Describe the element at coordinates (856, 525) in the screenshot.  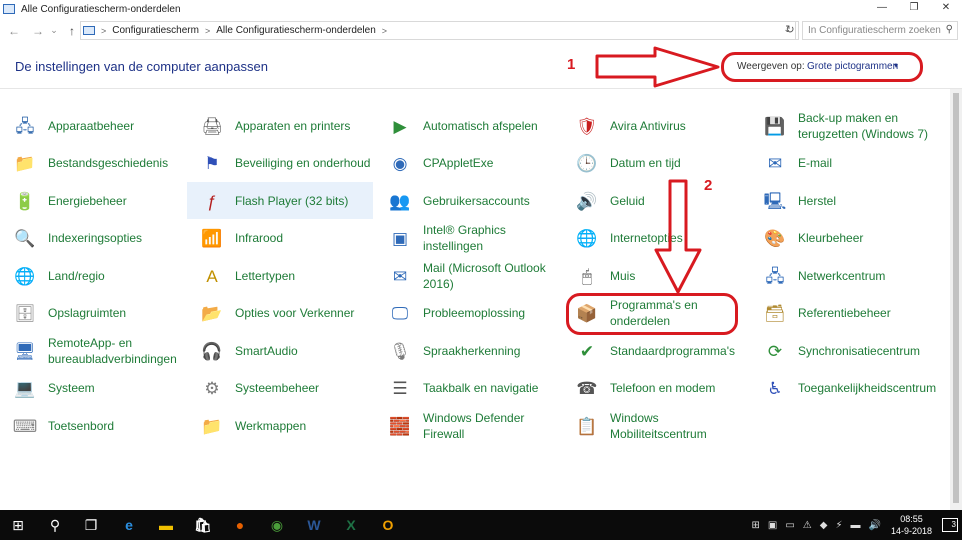
I see `tray-icon: ▬` at that location.